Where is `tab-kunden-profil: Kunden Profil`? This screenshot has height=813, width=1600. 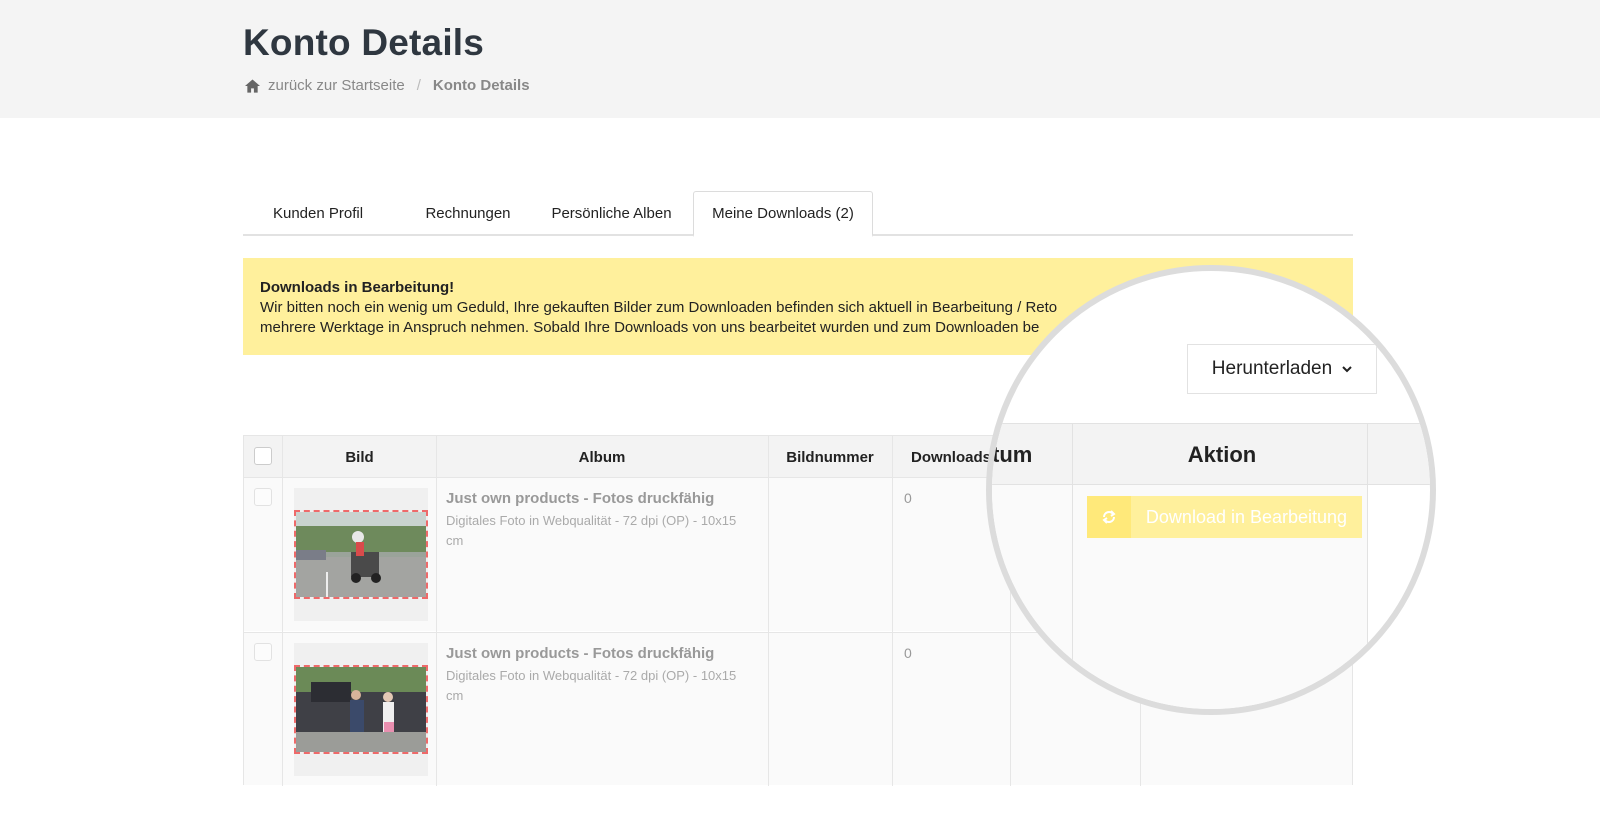 tab-kunden-profil: Kunden Profil is located at coordinates (318, 213).